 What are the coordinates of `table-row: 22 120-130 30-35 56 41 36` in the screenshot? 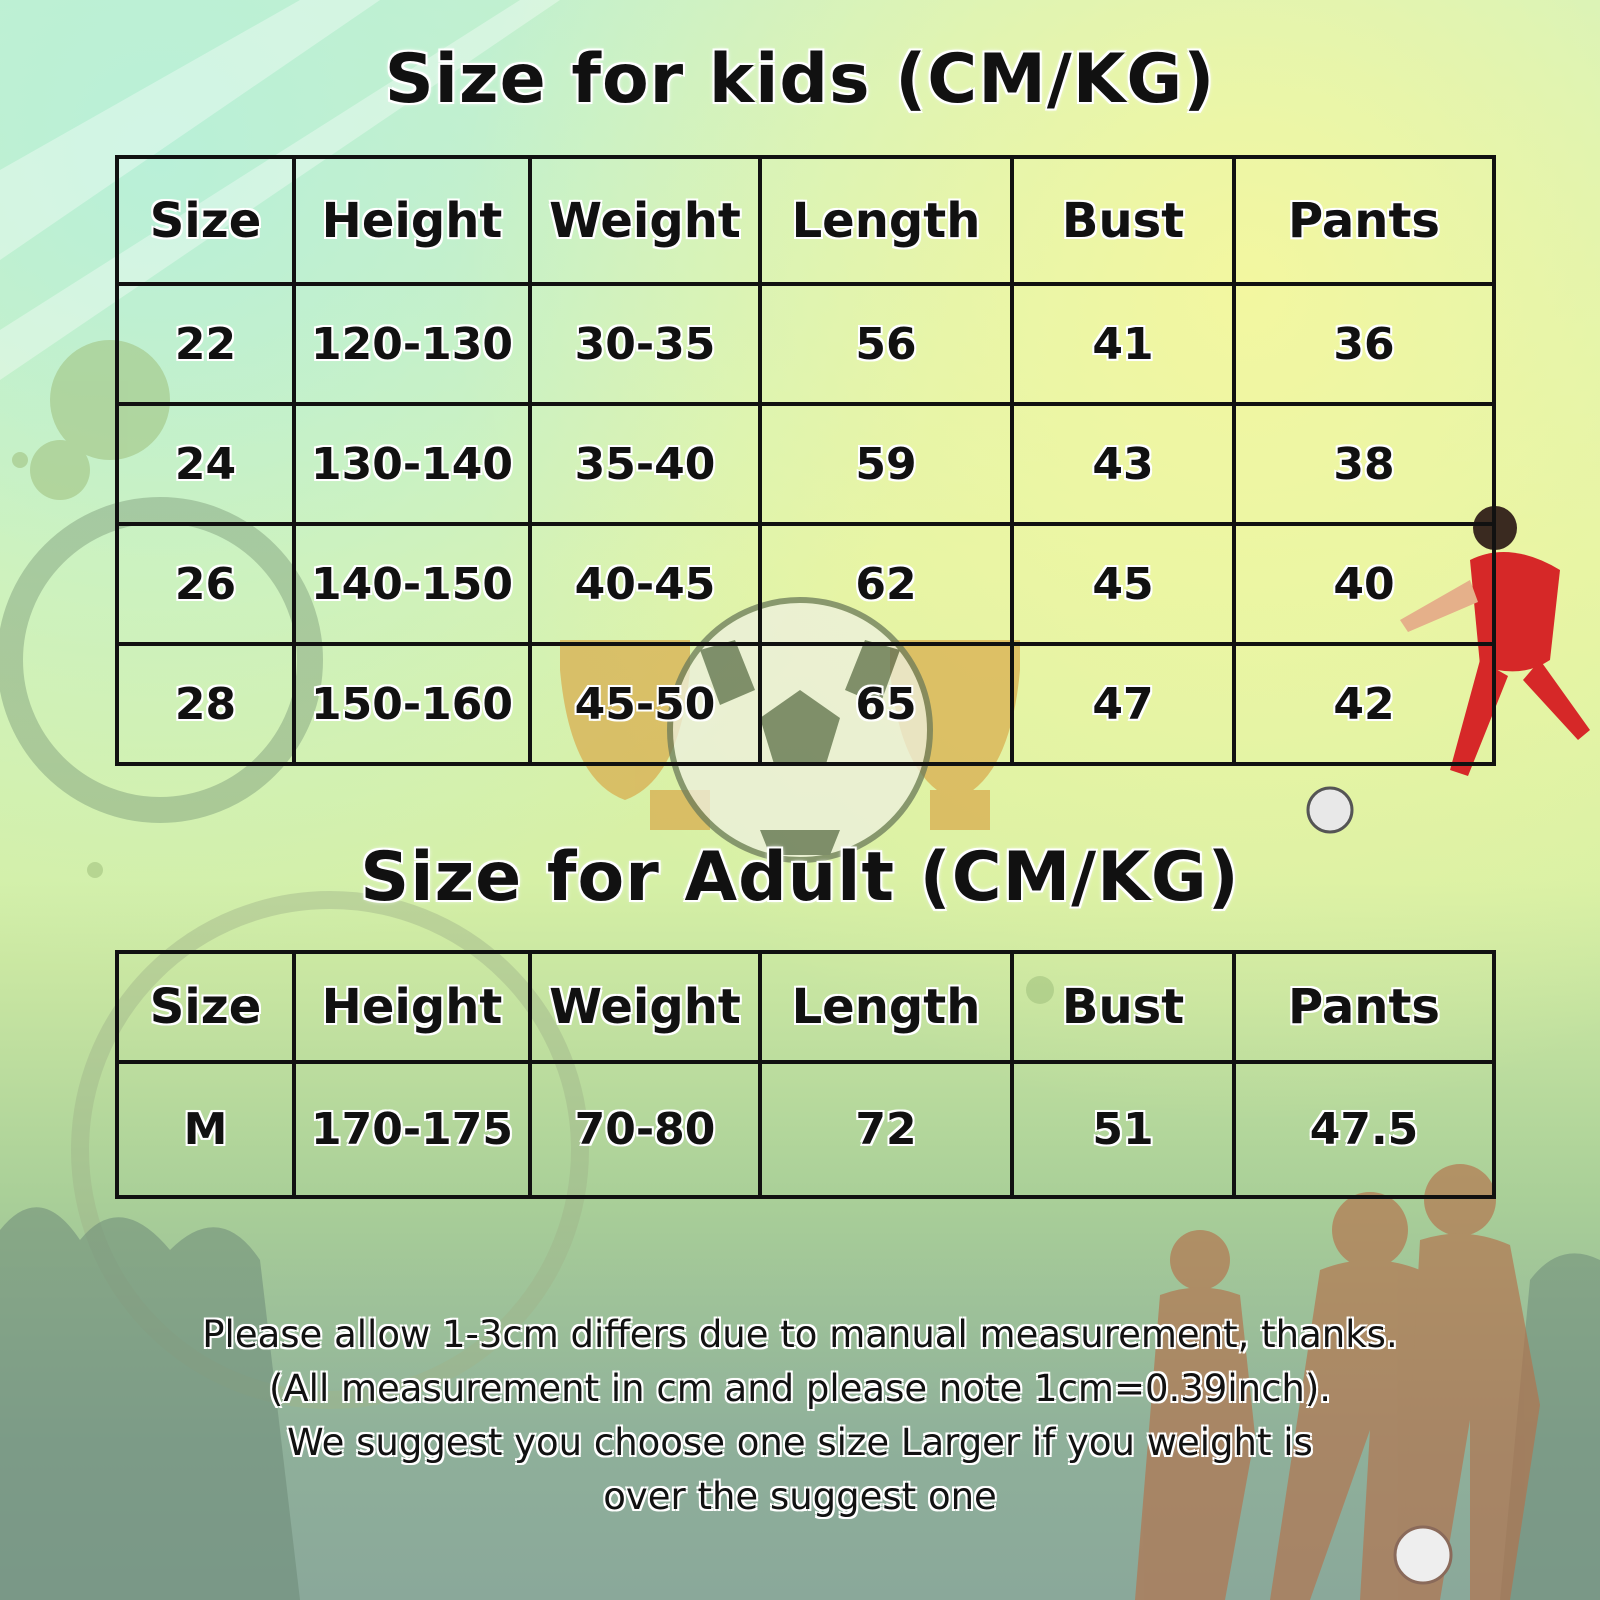 It's located at (805, 344).